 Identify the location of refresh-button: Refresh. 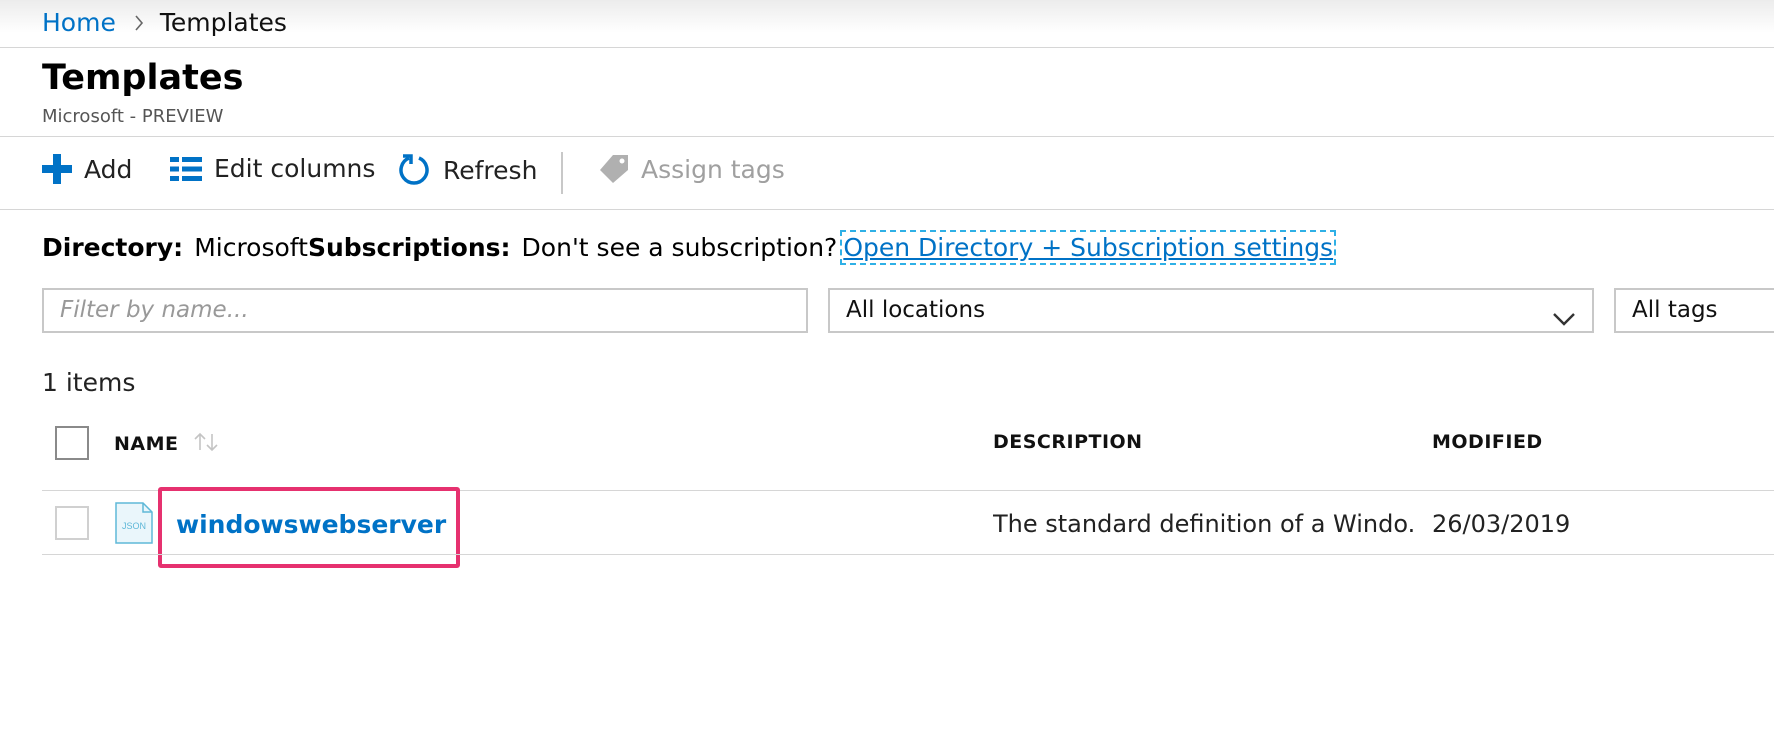
(468, 170).